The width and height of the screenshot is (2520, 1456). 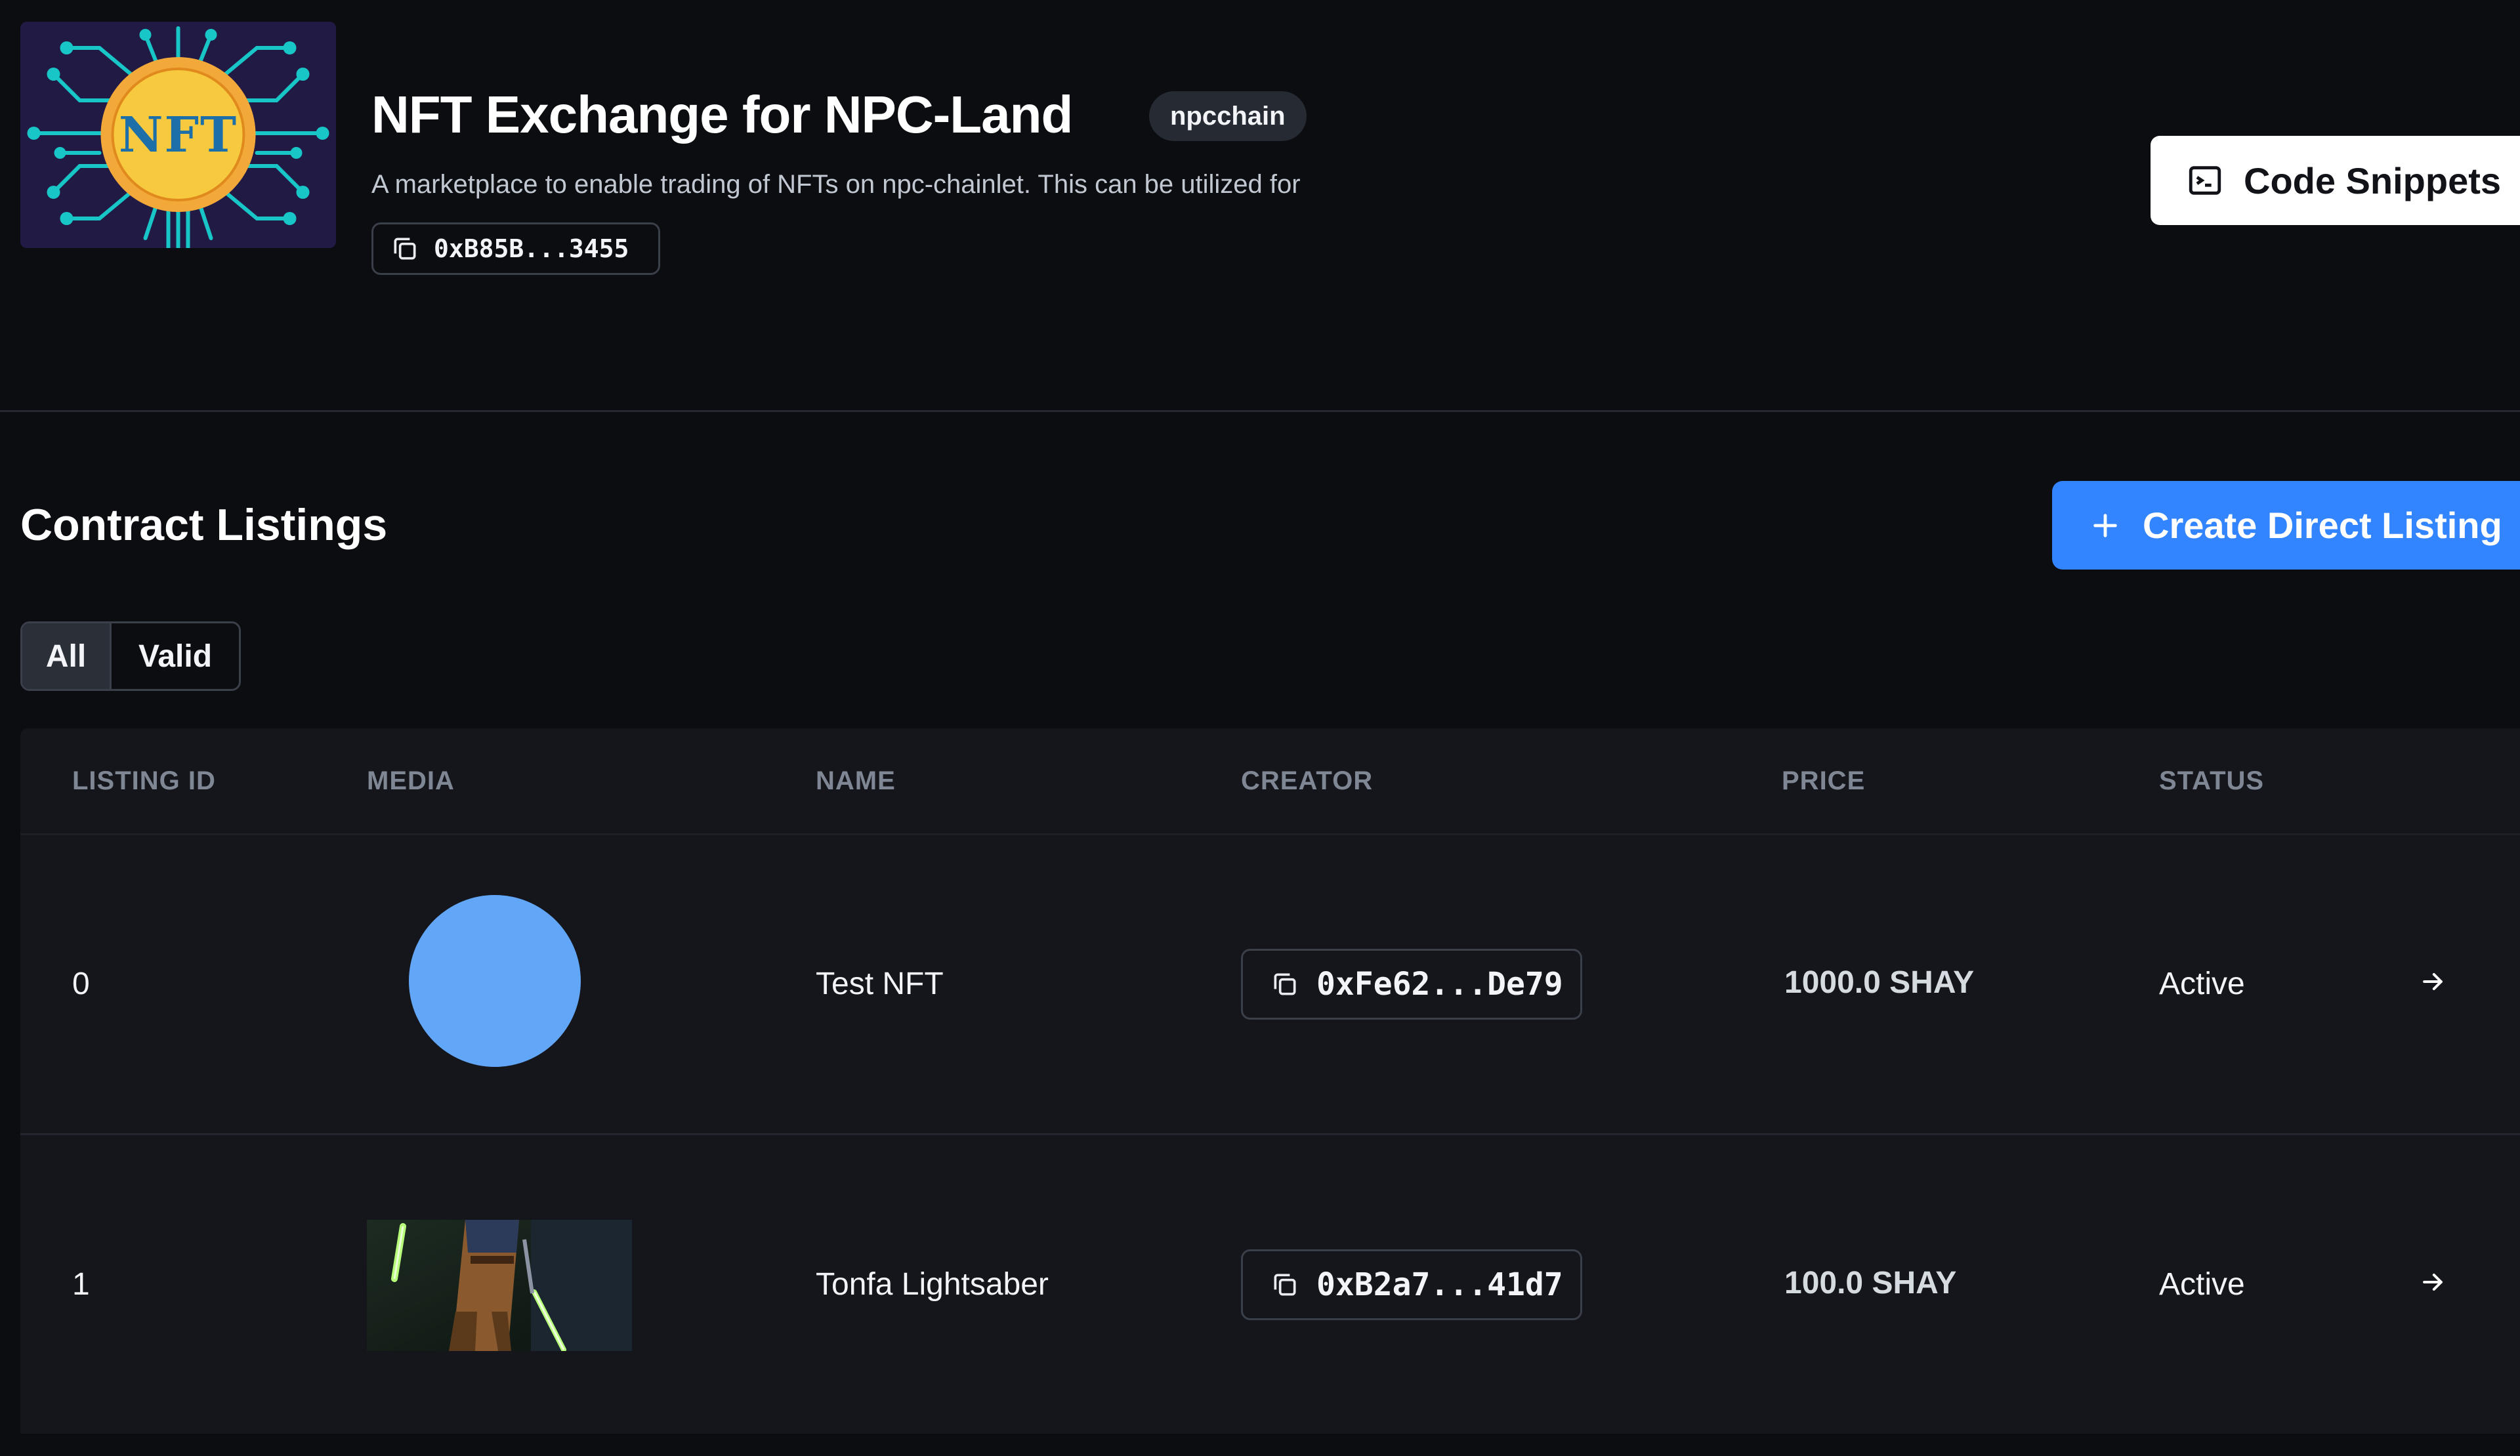 What do you see at coordinates (1228, 116) in the screenshot?
I see `chain-badge: npcchain` at bounding box center [1228, 116].